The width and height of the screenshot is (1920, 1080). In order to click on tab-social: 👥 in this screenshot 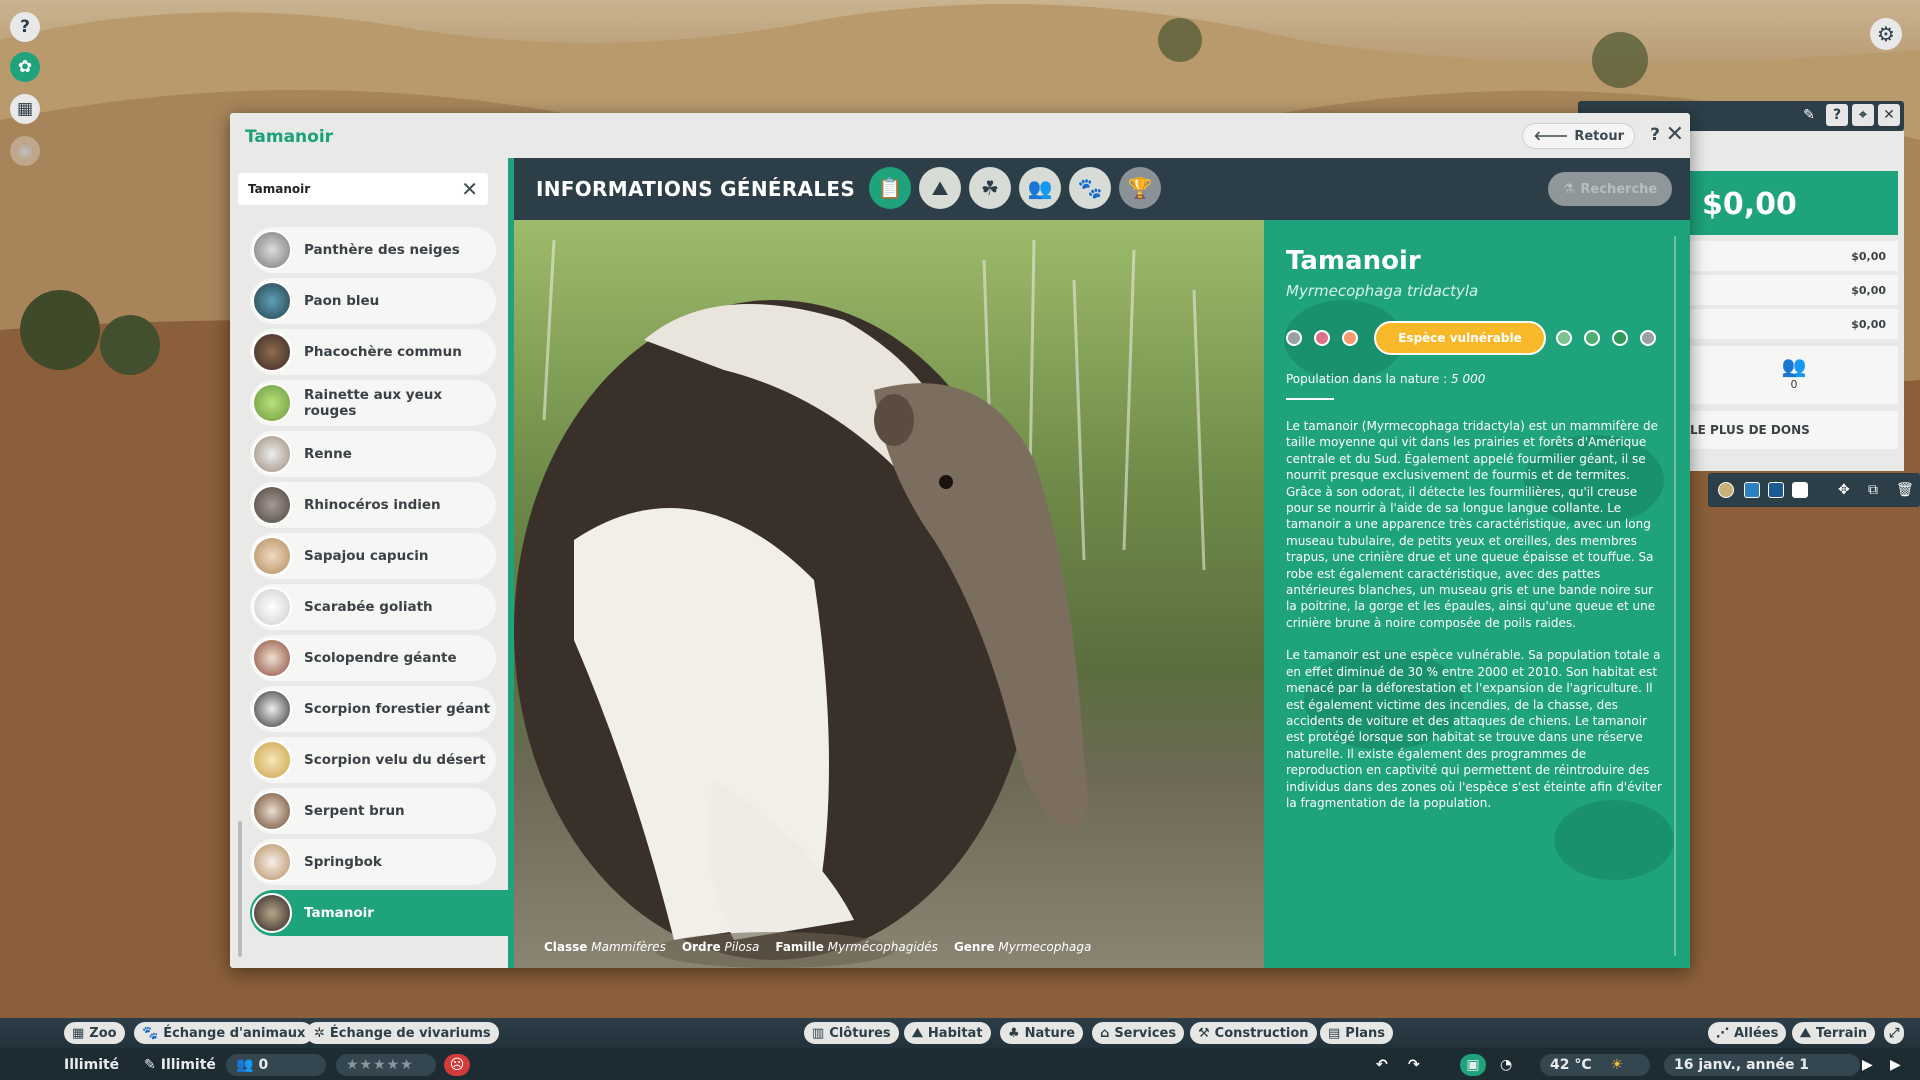, I will do `click(1040, 188)`.